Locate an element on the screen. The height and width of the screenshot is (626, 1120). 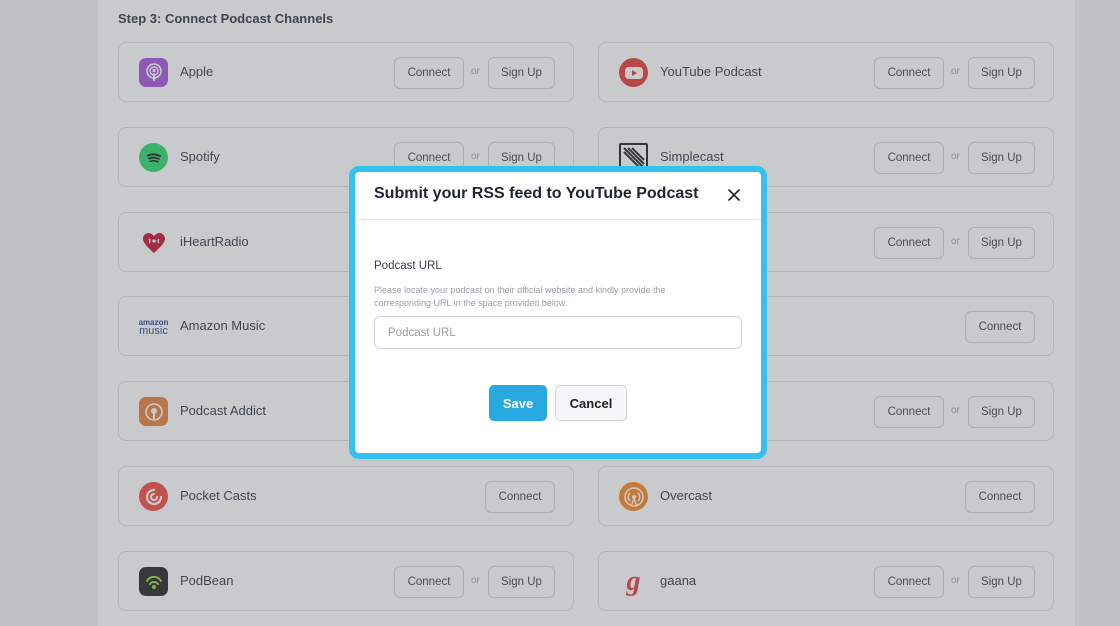
save-button: Save is located at coordinates (518, 403).